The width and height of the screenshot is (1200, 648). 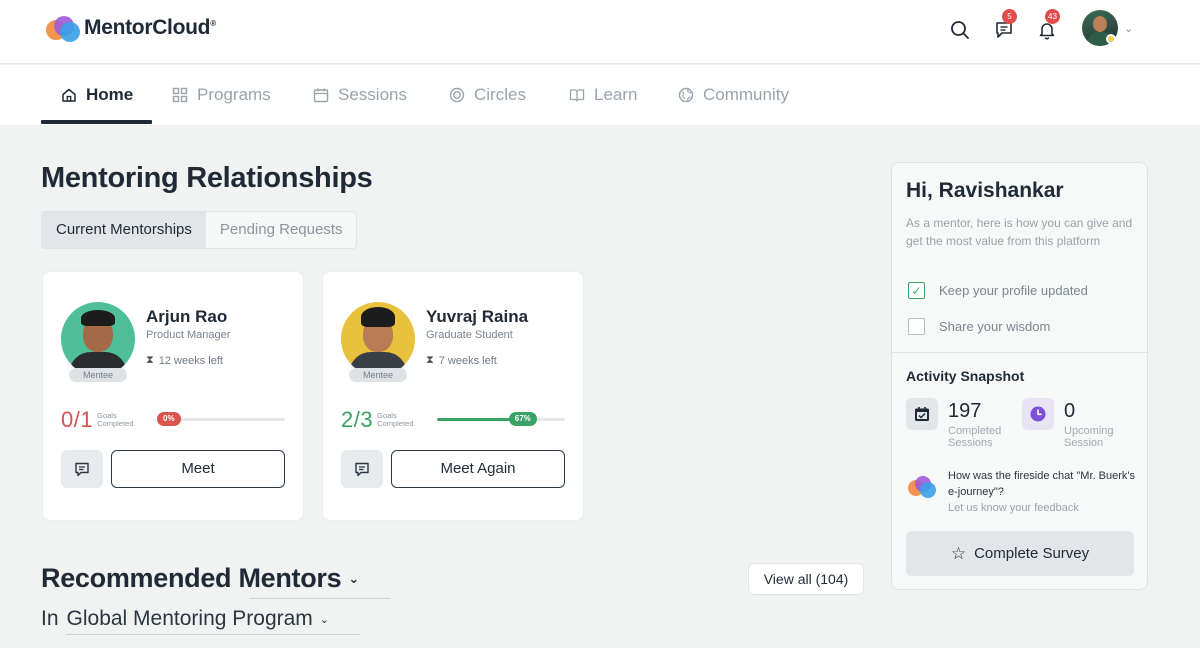 What do you see at coordinates (916, 326) in the screenshot?
I see `checkbox-icon` at bounding box center [916, 326].